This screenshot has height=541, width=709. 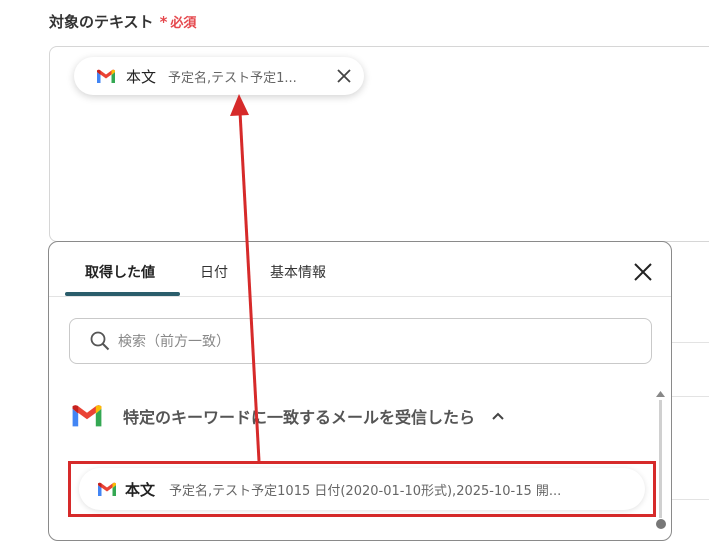 What do you see at coordinates (214, 272) in the screenshot?
I see `tab-date: 日付` at bounding box center [214, 272].